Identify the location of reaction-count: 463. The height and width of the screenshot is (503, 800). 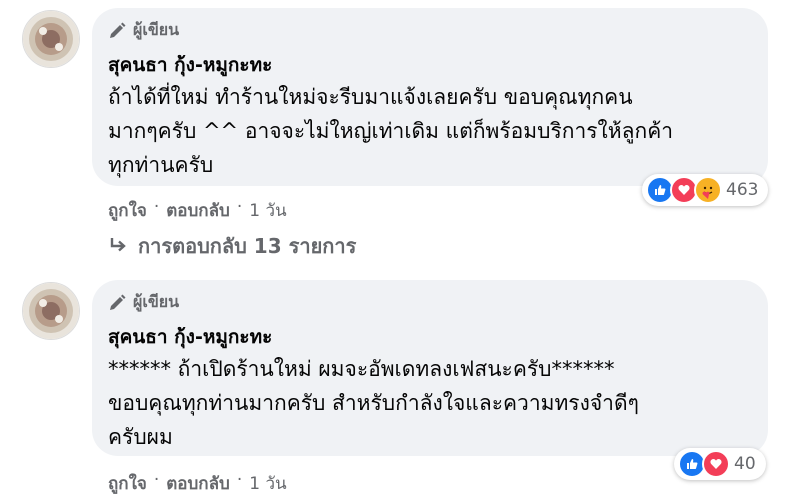
(742, 190).